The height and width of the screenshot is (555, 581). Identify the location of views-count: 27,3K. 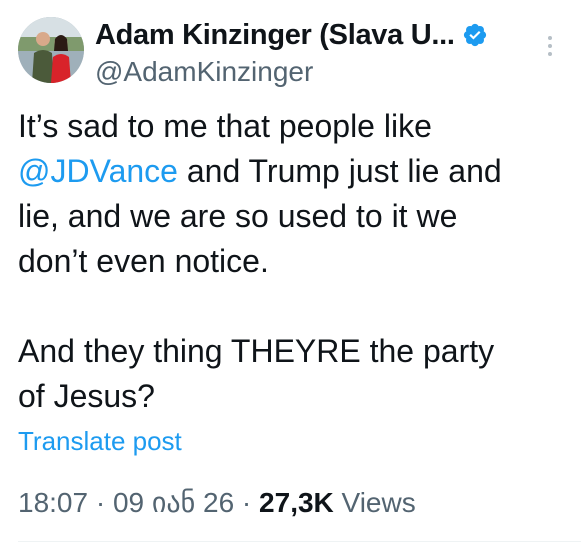
(296, 502).